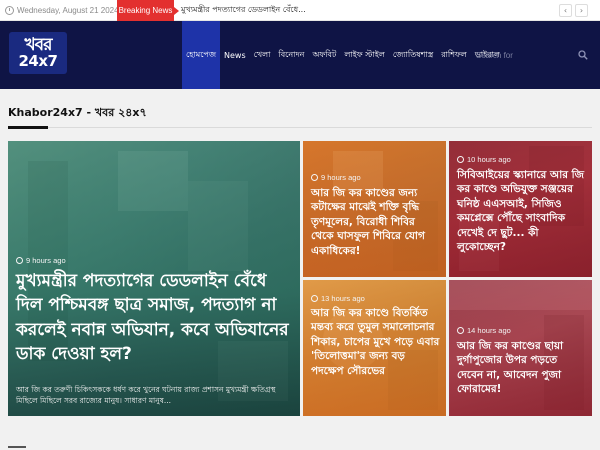  I want to click on nav-item-offbeat: অফবিট, so click(324, 55).